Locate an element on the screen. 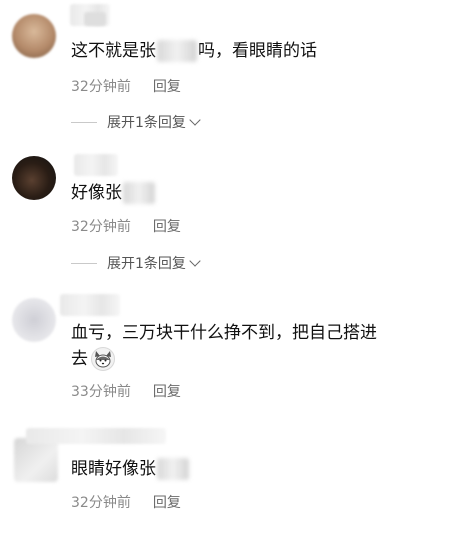 The width and height of the screenshot is (454, 535). comment-text-part: 吗，看眼睛的话 is located at coordinates (257, 51).